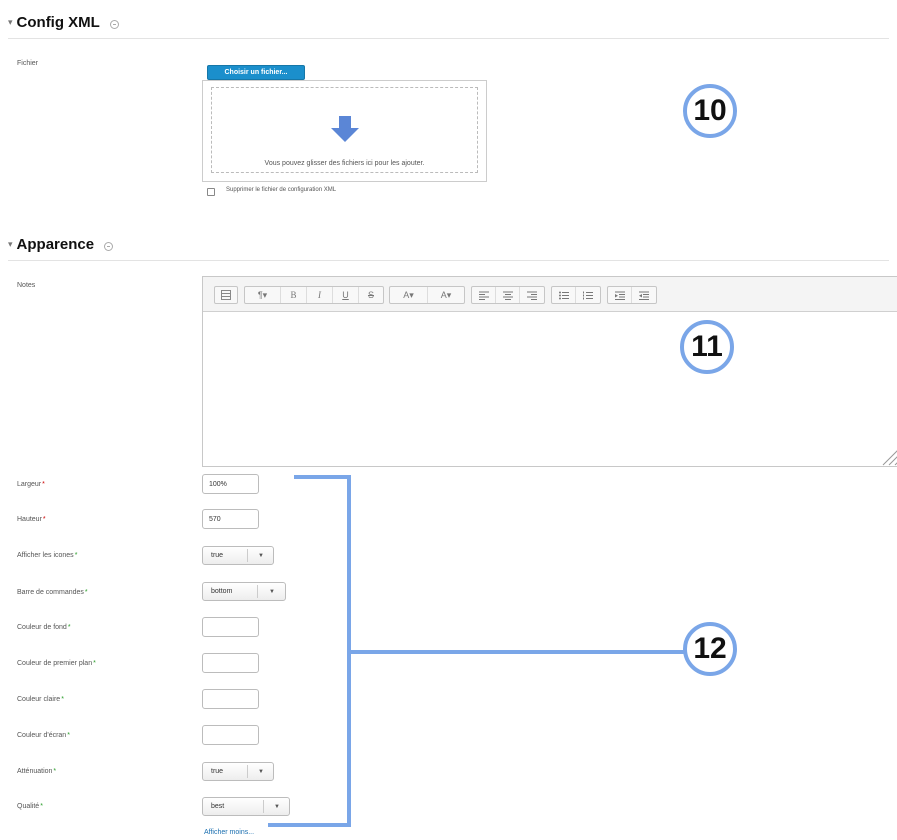  Describe the element at coordinates (710, 111) in the screenshot. I see `callout-10: 10` at that location.